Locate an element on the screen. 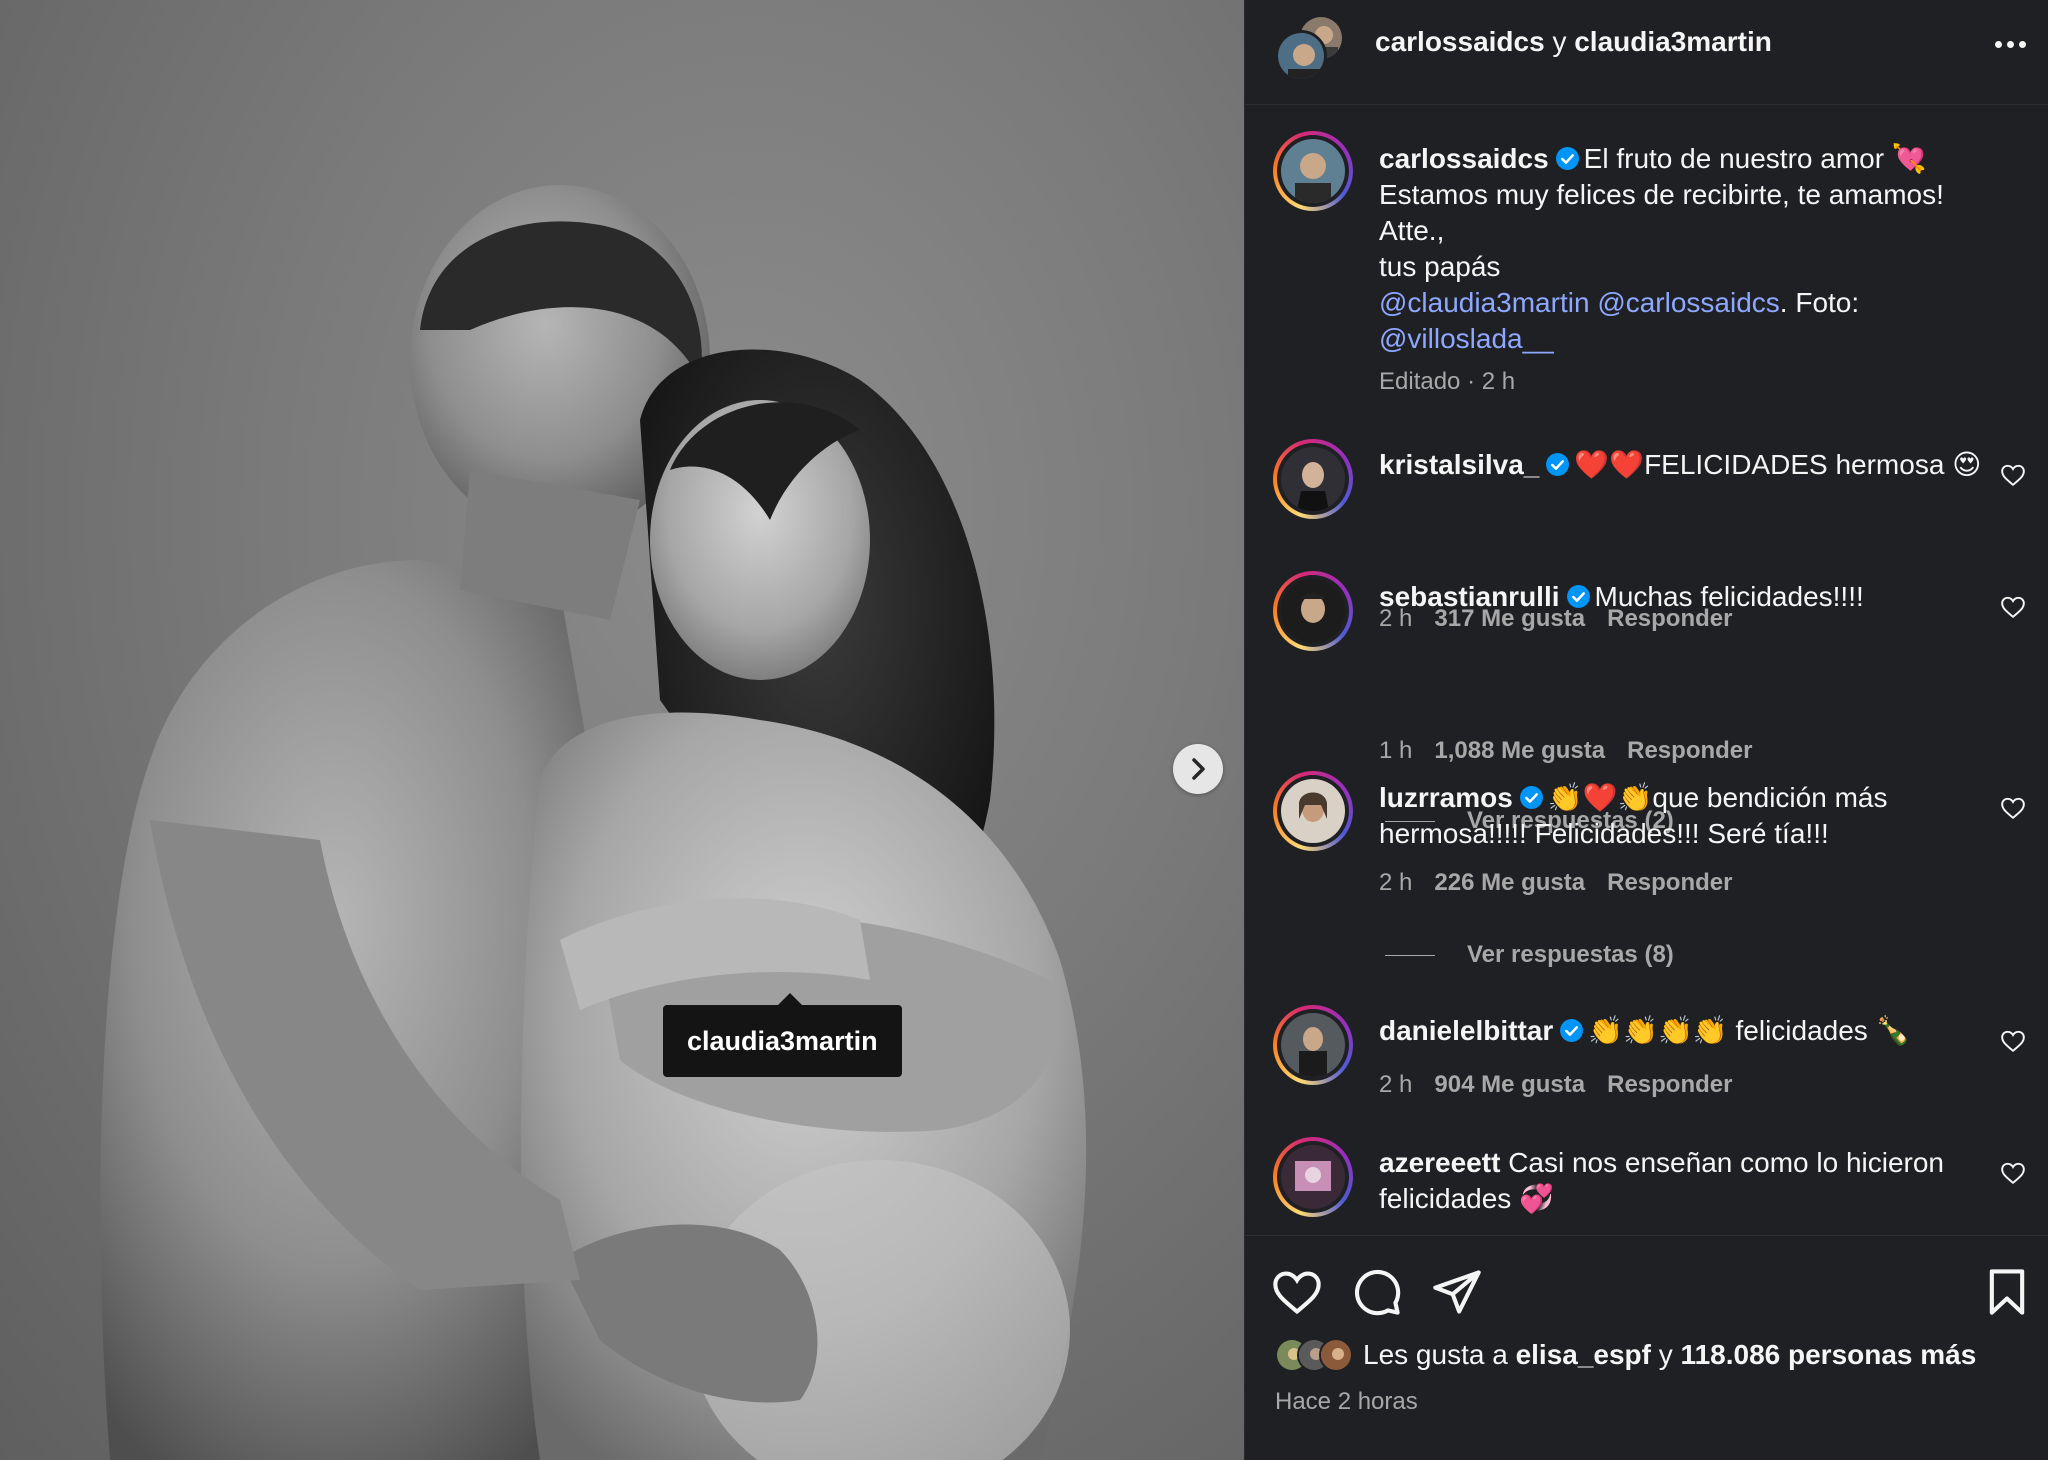 The image size is (2048, 1460). caption-edited-time: Editado · 2 h is located at coordinates (1447, 381).